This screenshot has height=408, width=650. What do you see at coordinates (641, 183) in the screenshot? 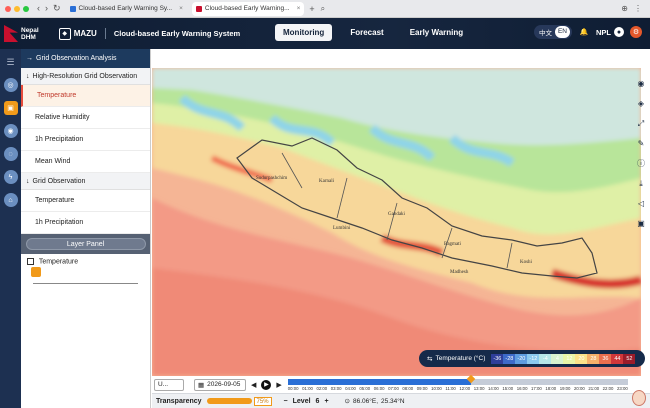
I see `download-icon: ⤓` at bounding box center [641, 183].